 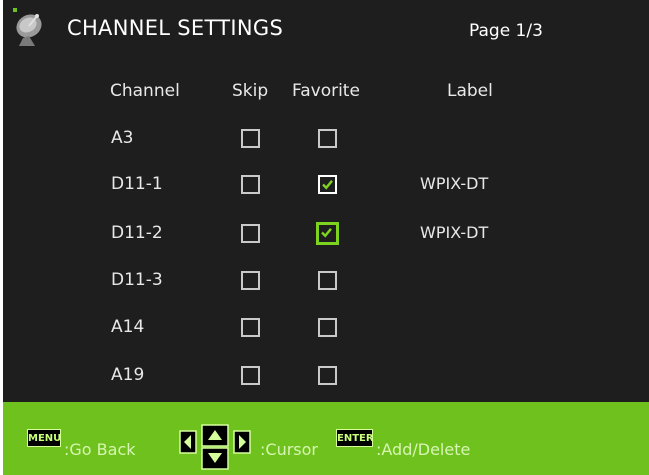 I want to click on channel-name: D11-1, so click(x=137, y=184).